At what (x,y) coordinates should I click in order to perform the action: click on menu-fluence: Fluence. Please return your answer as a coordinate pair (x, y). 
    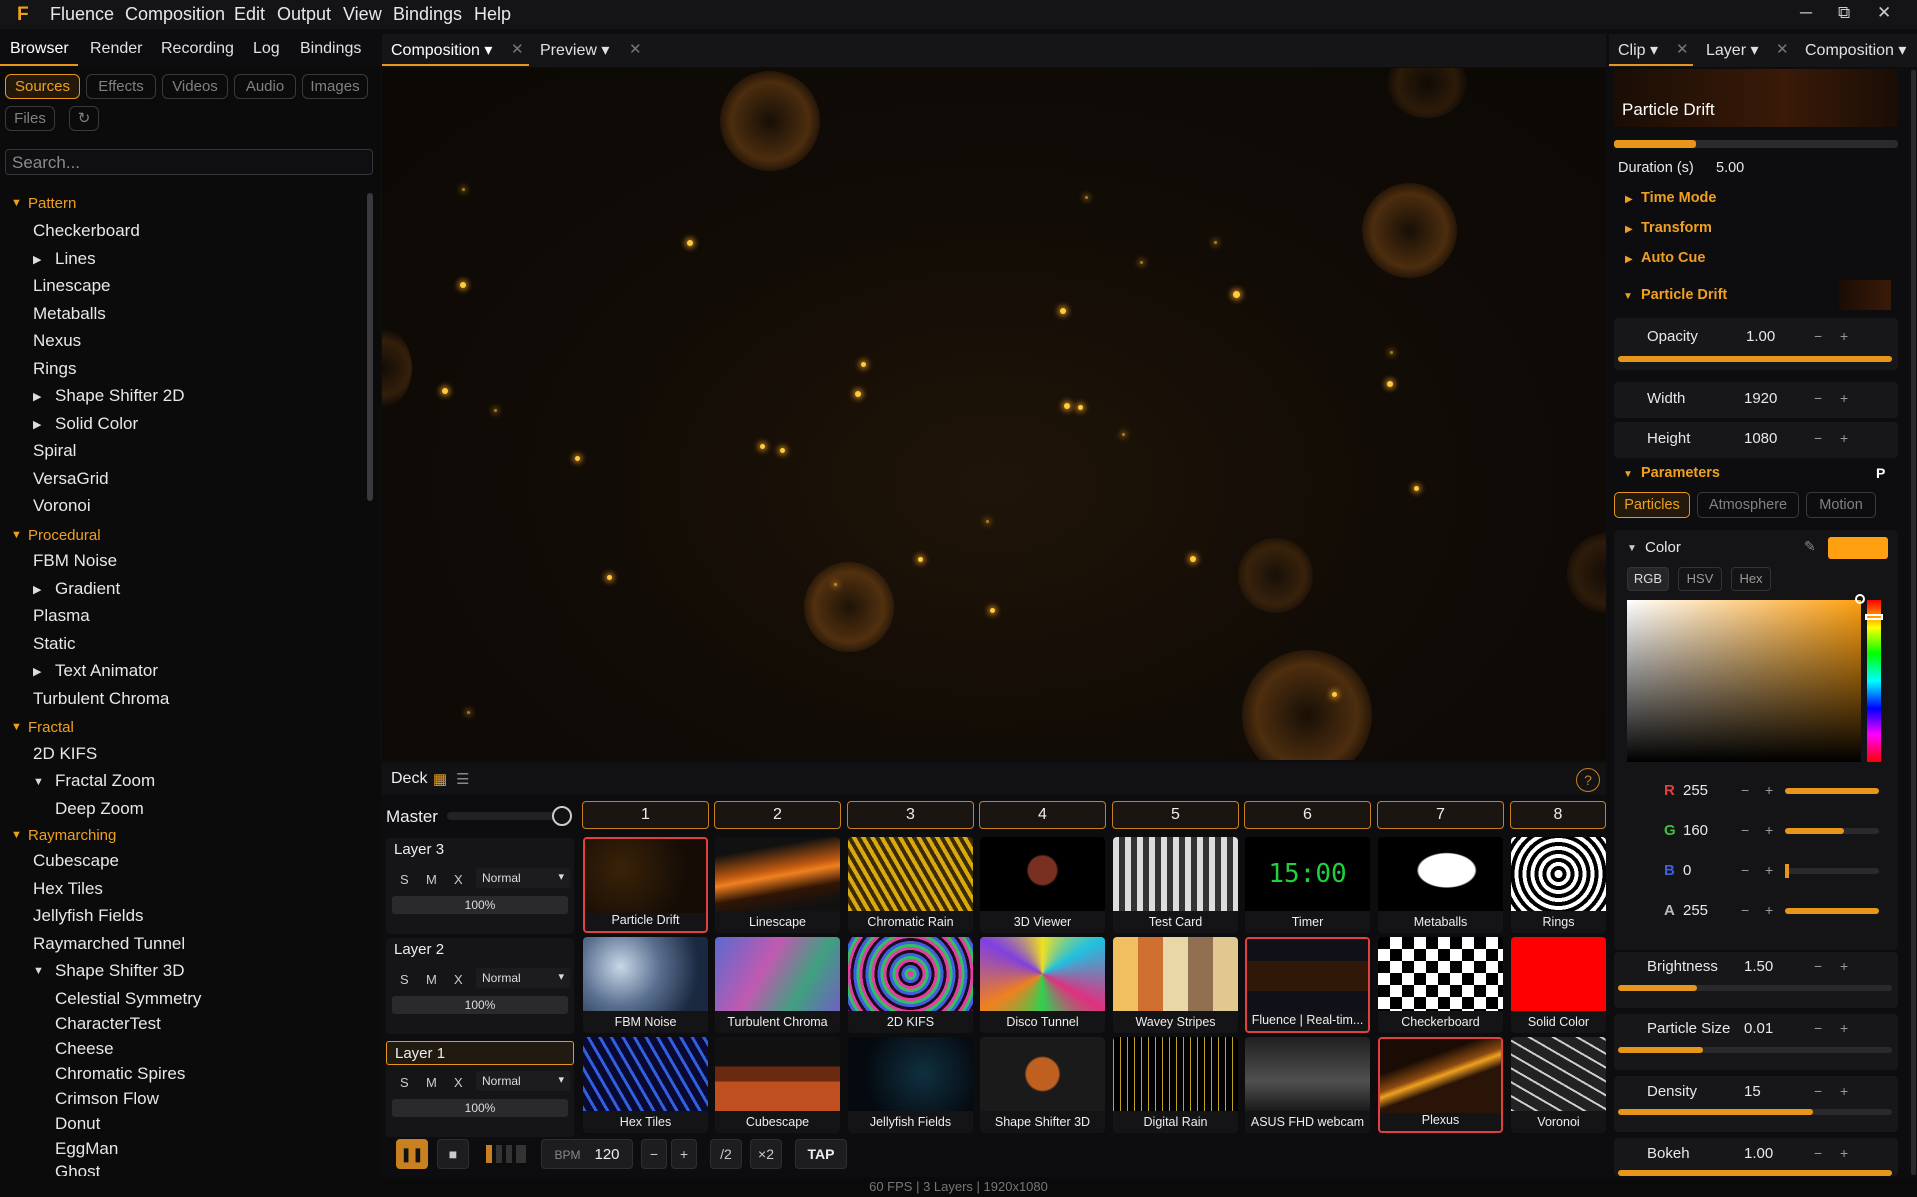
    Looking at the image, I should click on (82, 14).